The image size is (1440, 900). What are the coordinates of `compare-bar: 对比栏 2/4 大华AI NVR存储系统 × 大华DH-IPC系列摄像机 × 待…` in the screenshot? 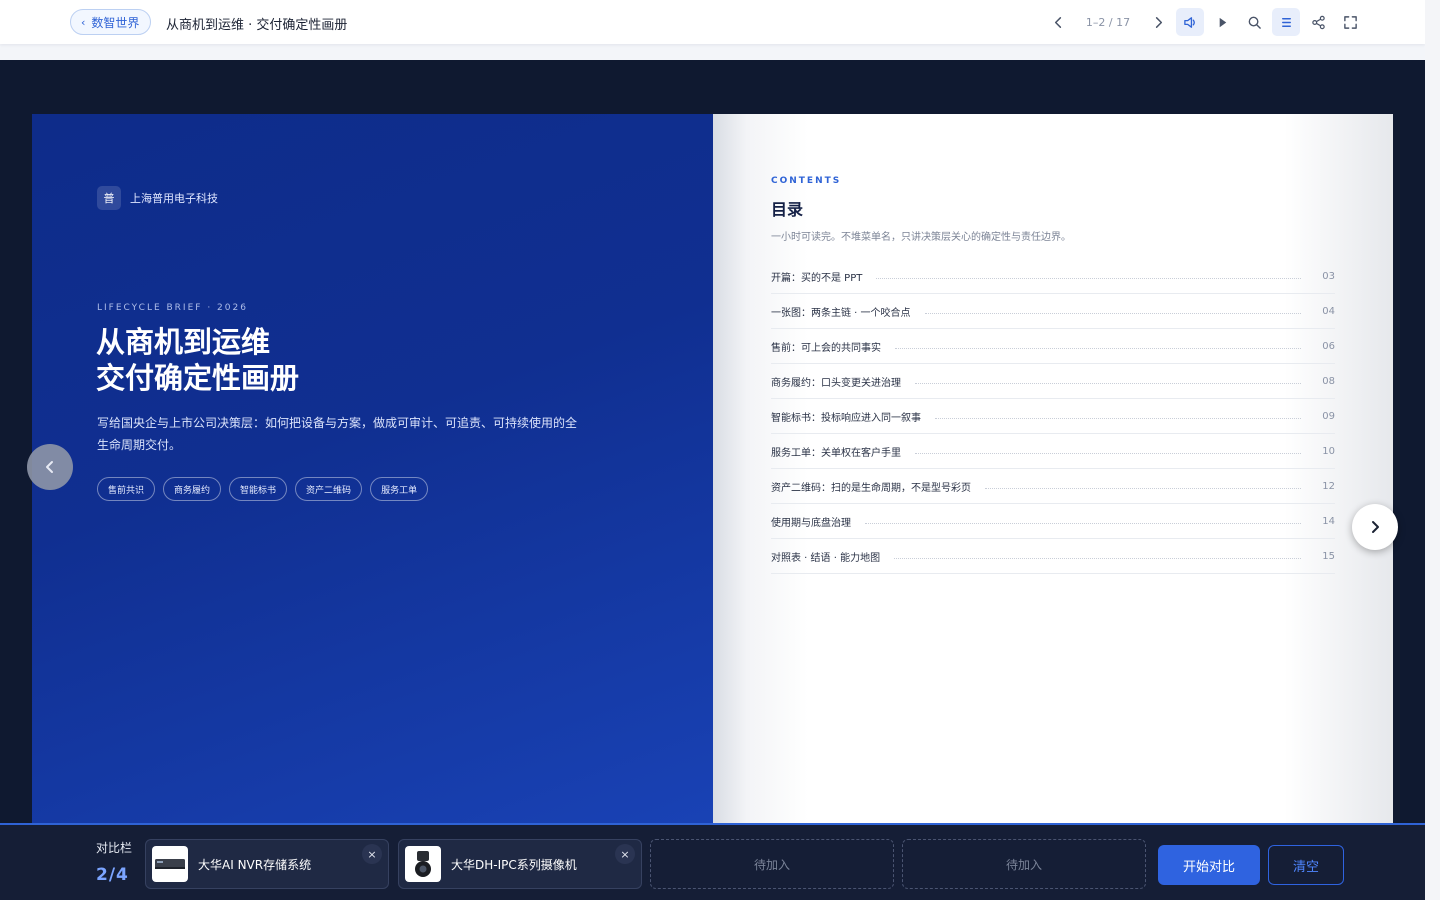 It's located at (712, 861).